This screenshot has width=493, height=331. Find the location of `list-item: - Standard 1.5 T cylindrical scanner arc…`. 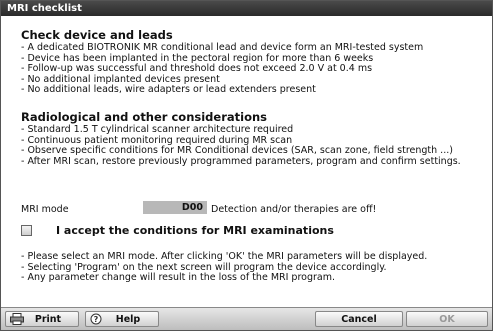

list-item: - Standard 1.5 T cylindrical scanner arc… is located at coordinates (157, 129).